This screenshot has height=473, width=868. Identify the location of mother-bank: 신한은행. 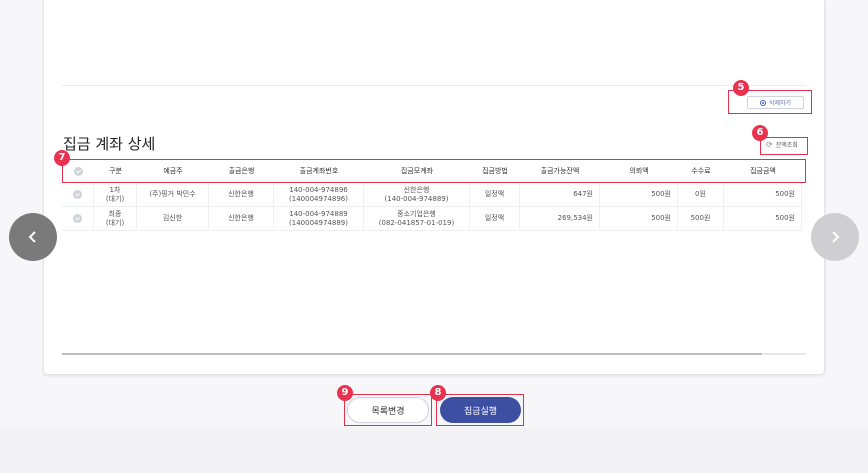
(416, 189).